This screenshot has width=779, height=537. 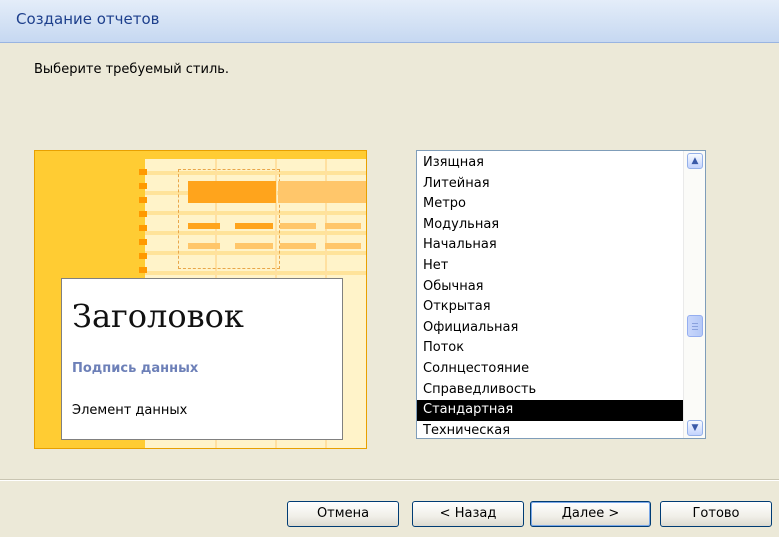 I want to click on style-list-item: Модульная, so click(x=550, y=225).